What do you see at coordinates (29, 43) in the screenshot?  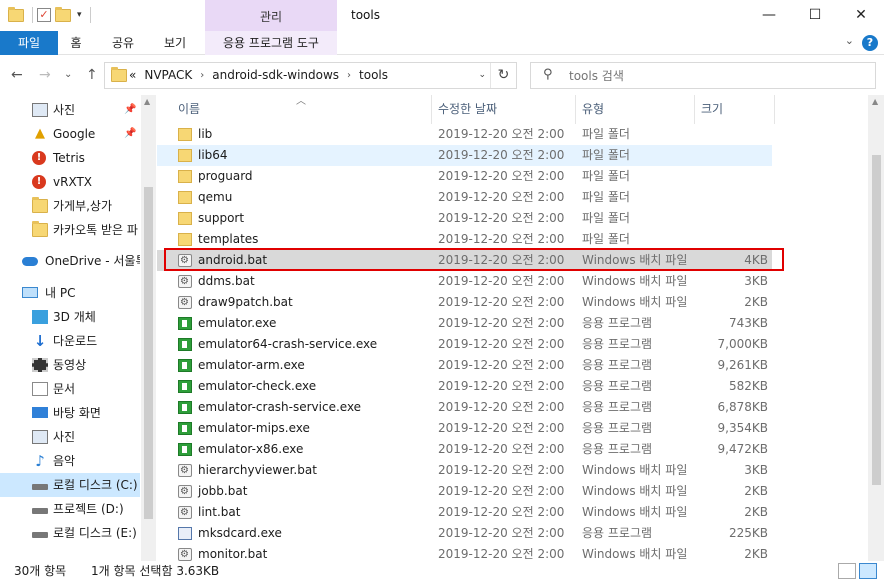 I see `tab-file: 파일` at bounding box center [29, 43].